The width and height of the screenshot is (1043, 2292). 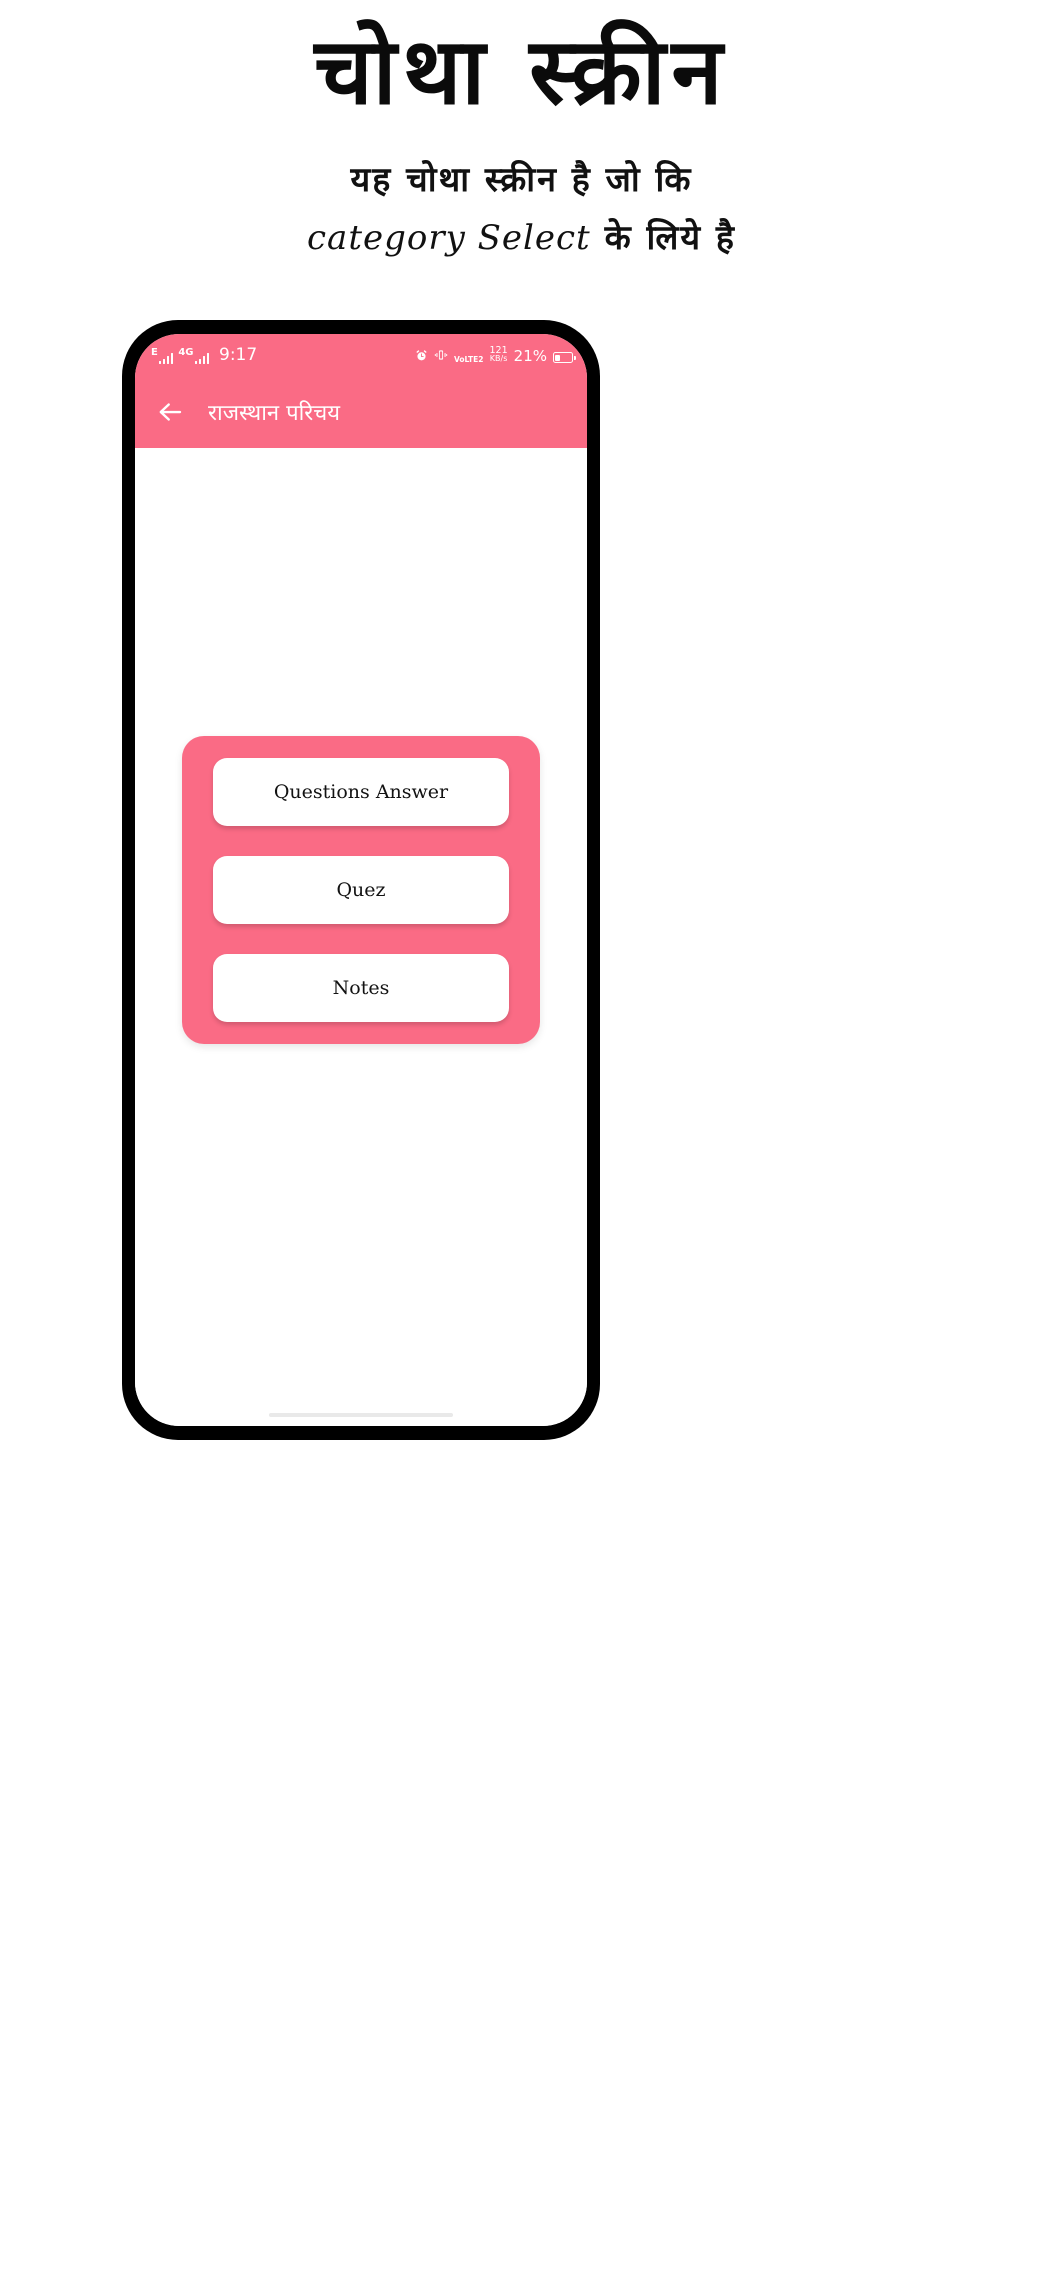 I want to click on menu-button-label: Quez, so click(x=361, y=890).